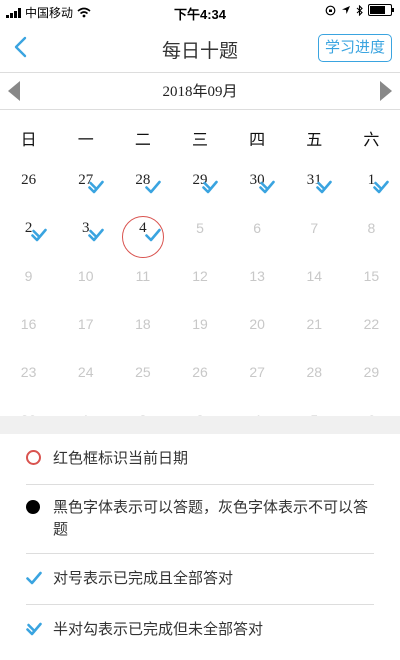  I want to click on day-number: 22, so click(371, 324).